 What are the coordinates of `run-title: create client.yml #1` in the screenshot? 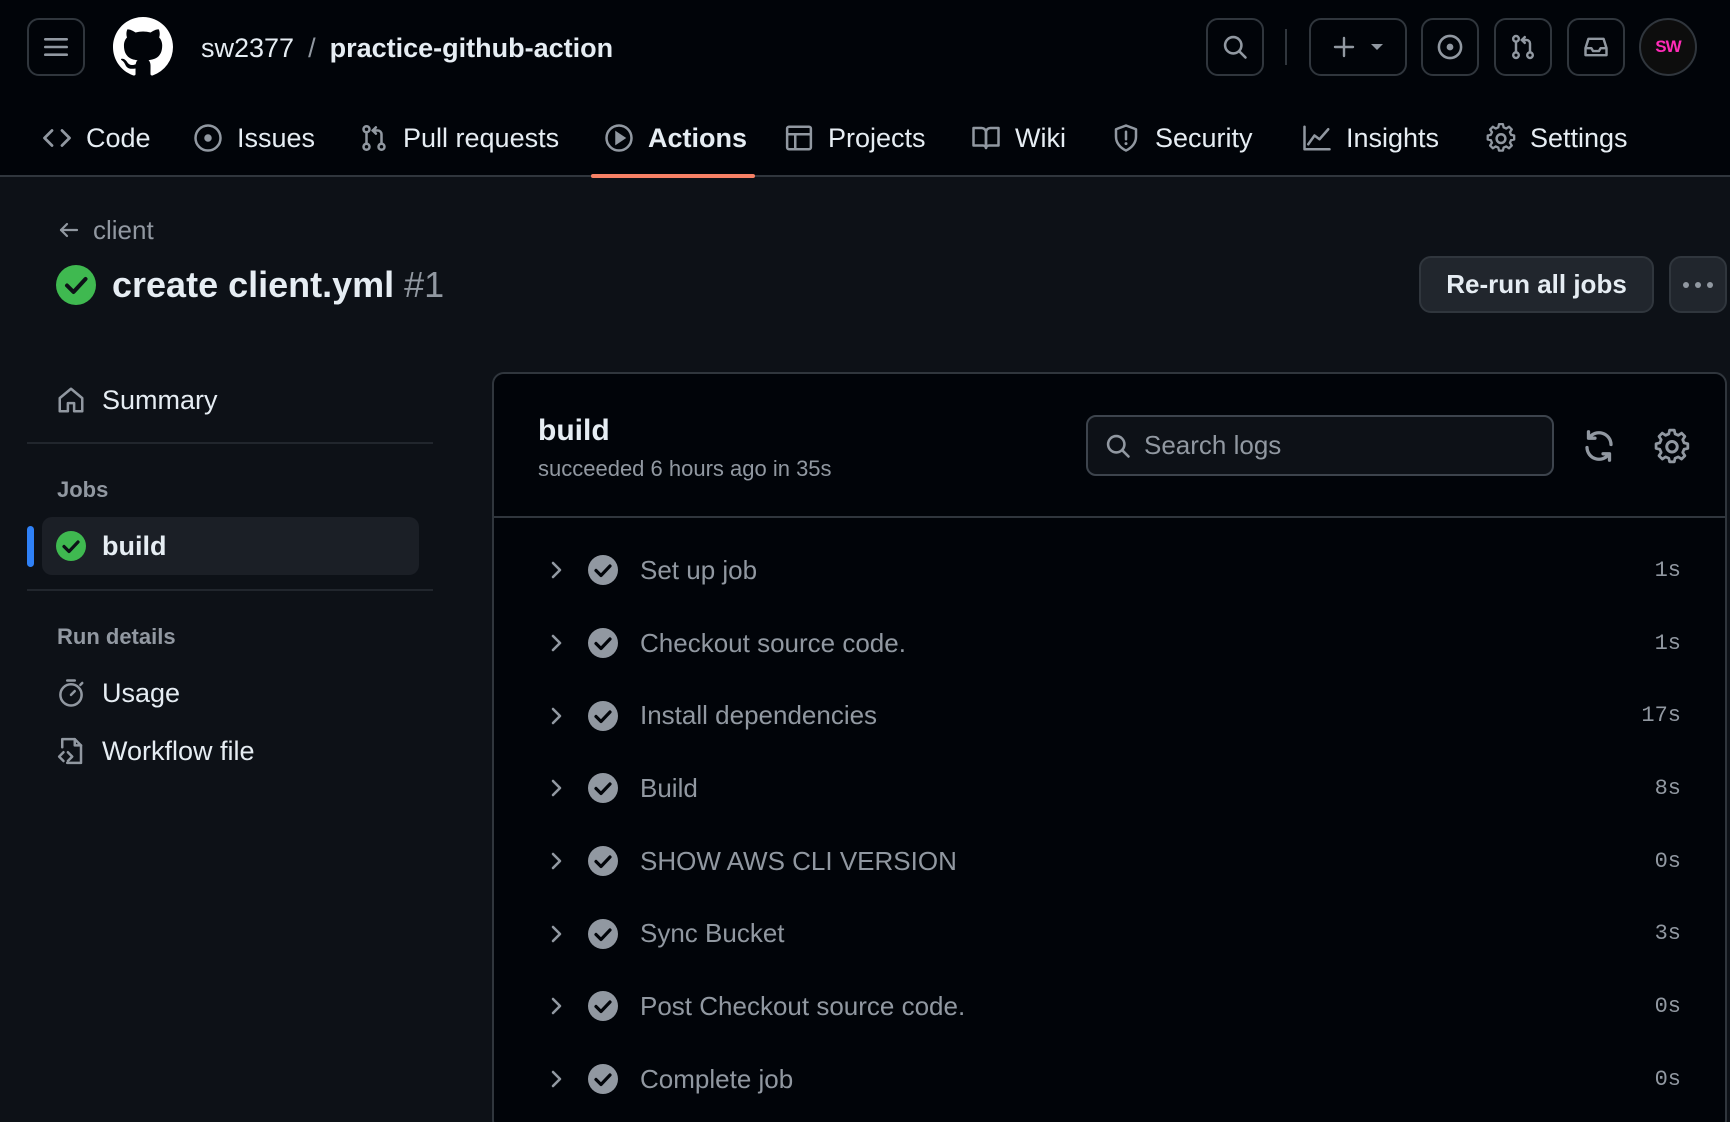 It's located at (250, 285).